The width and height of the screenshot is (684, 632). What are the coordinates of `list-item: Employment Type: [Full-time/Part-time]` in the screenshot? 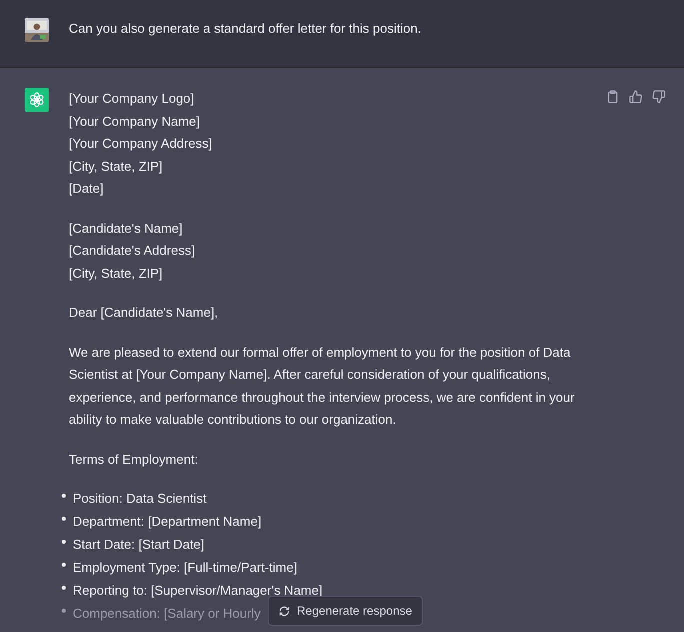 It's located at (185, 568).